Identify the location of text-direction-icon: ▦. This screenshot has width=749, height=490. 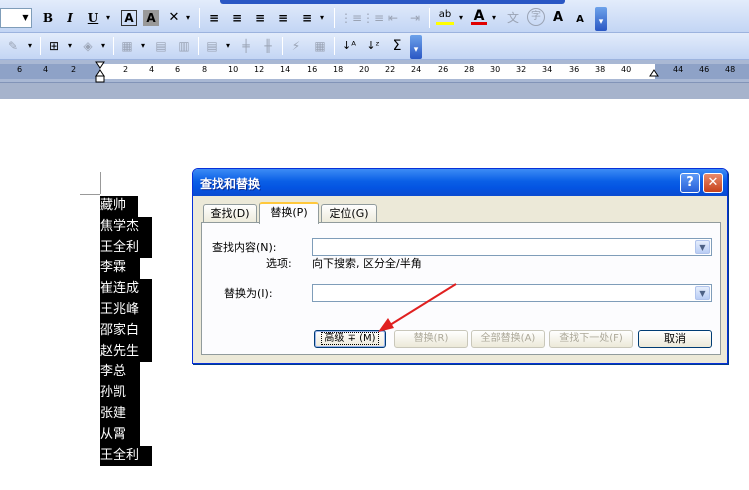
(320, 46).